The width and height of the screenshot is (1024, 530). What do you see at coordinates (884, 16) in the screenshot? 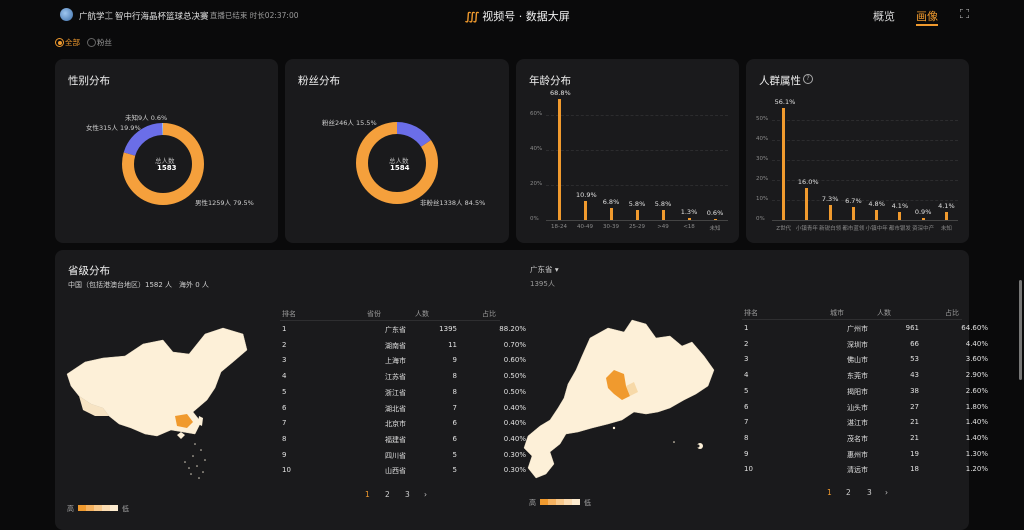
I see `tab-overview: 概览` at bounding box center [884, 16].